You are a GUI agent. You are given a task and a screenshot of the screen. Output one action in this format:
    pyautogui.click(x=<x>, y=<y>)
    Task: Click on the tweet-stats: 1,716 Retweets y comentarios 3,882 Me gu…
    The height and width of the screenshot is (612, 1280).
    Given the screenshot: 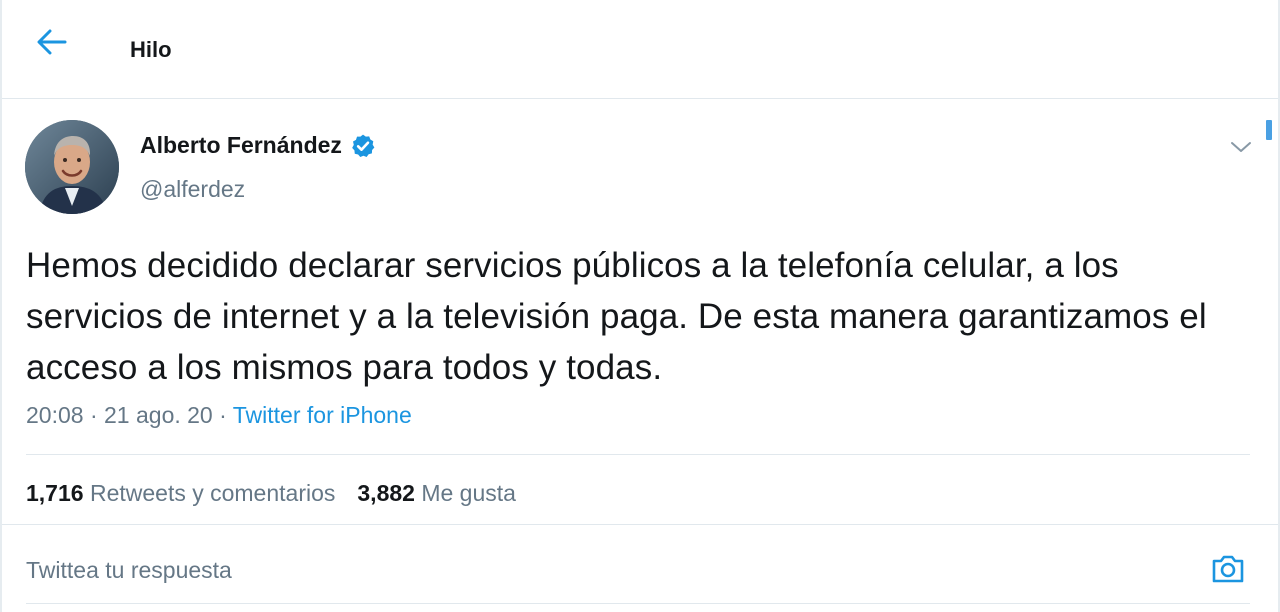 What is the action you would take?
    pyautogui.click(x=271, y=493)
    